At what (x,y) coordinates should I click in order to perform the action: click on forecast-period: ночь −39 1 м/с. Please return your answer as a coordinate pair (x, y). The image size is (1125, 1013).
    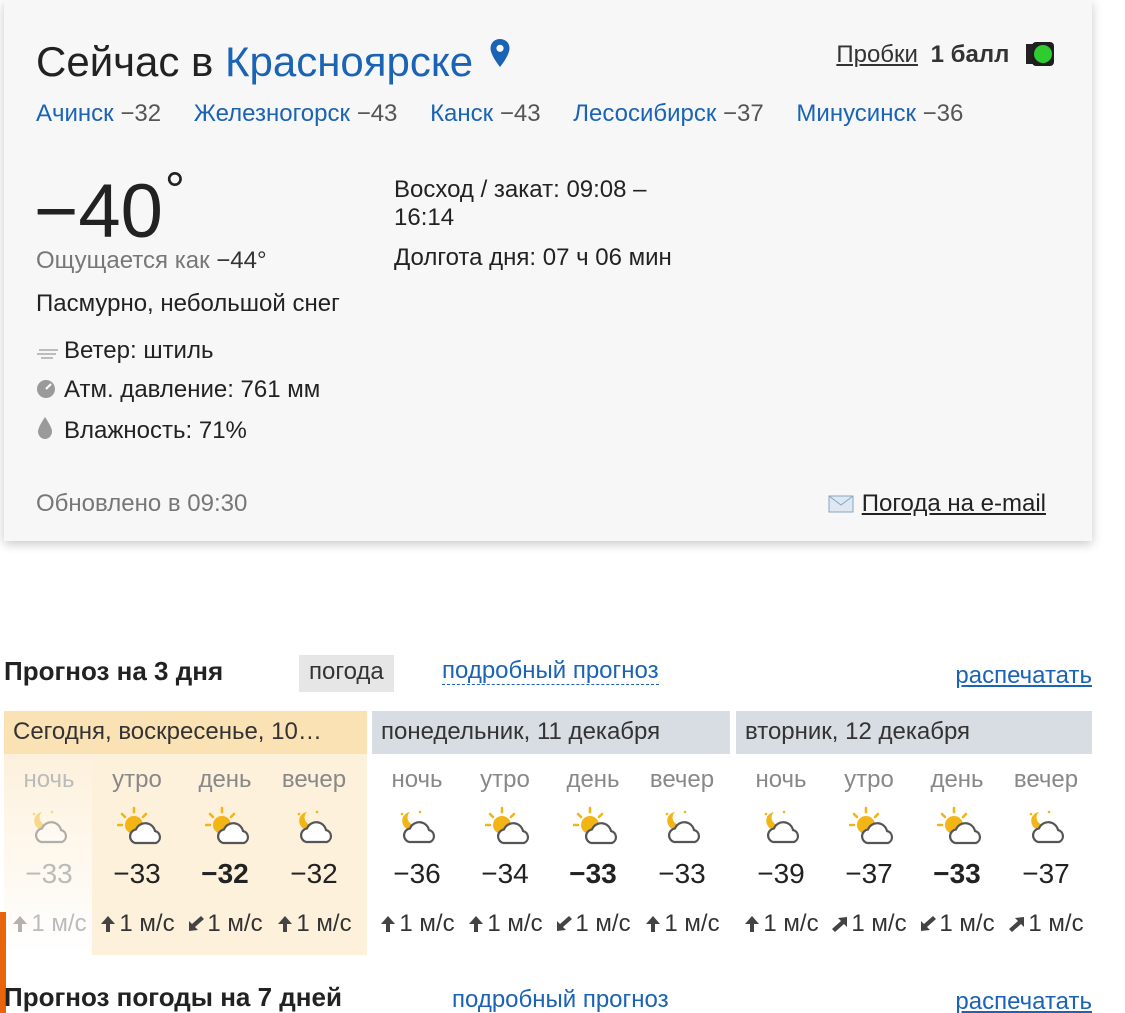
    Looking at the image, I should click on (781, 854).